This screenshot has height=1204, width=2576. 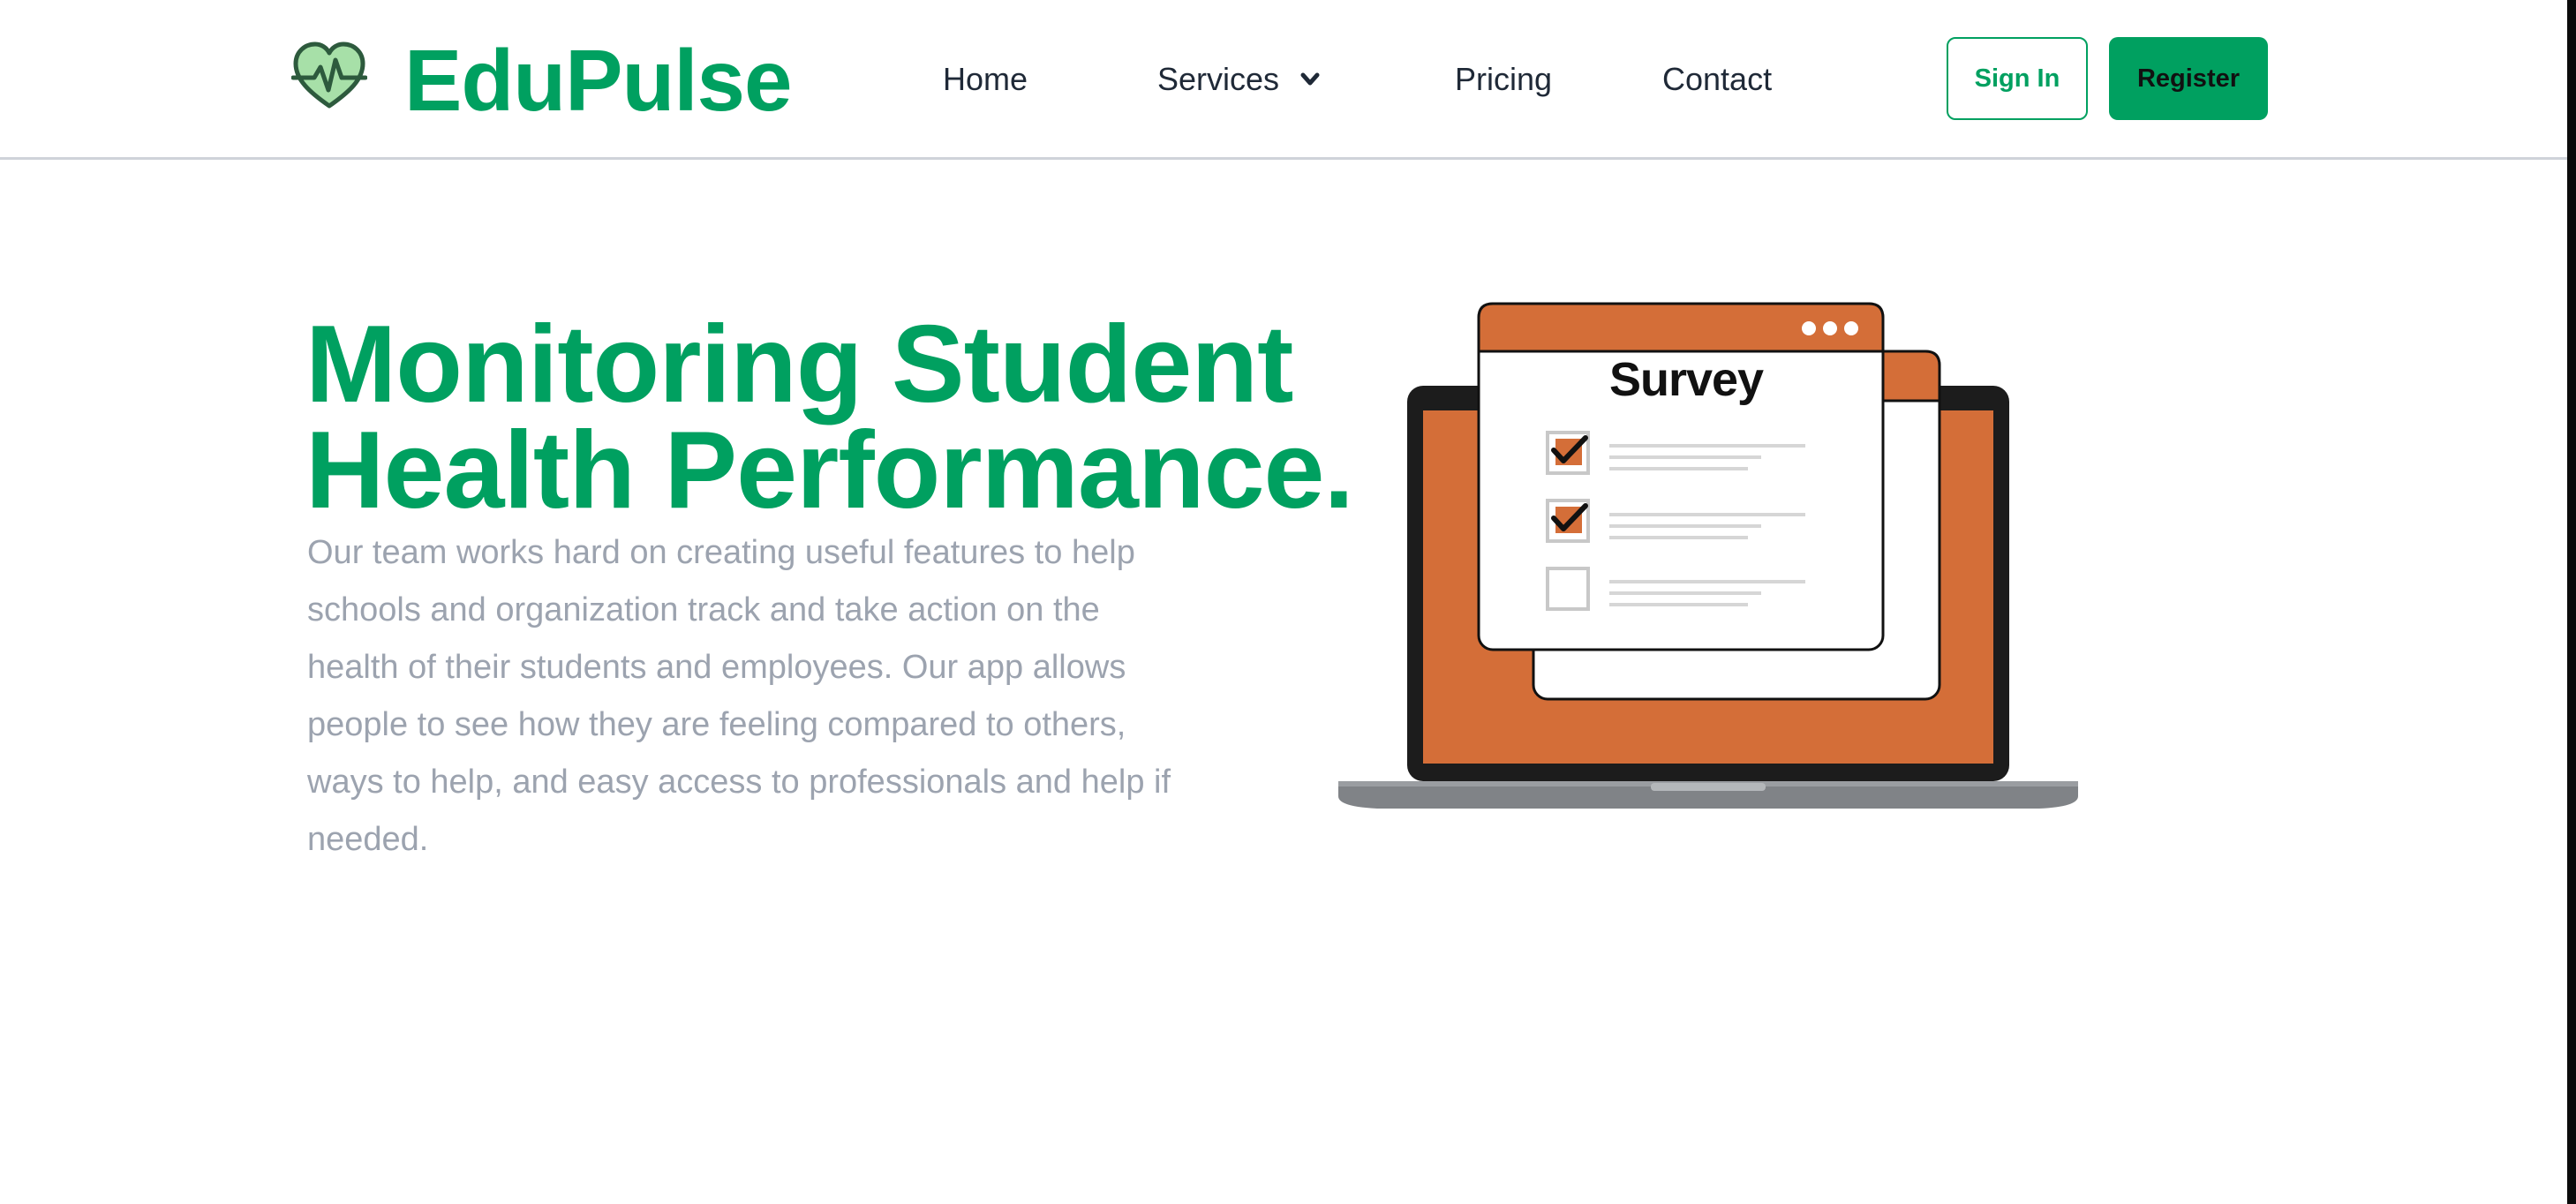 I want to click on laptop-survey-illustration: Survey, so click(x=1708, y=555).